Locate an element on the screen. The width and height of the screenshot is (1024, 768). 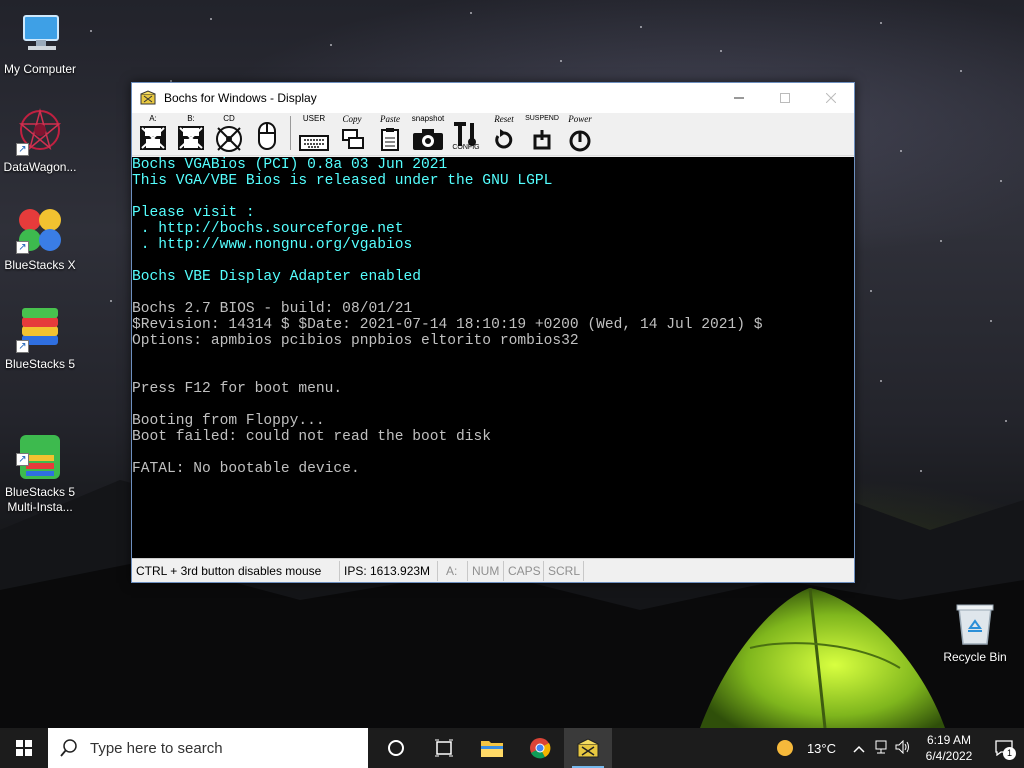
floppy-a-label: A: is located at coordinates (153, 118).